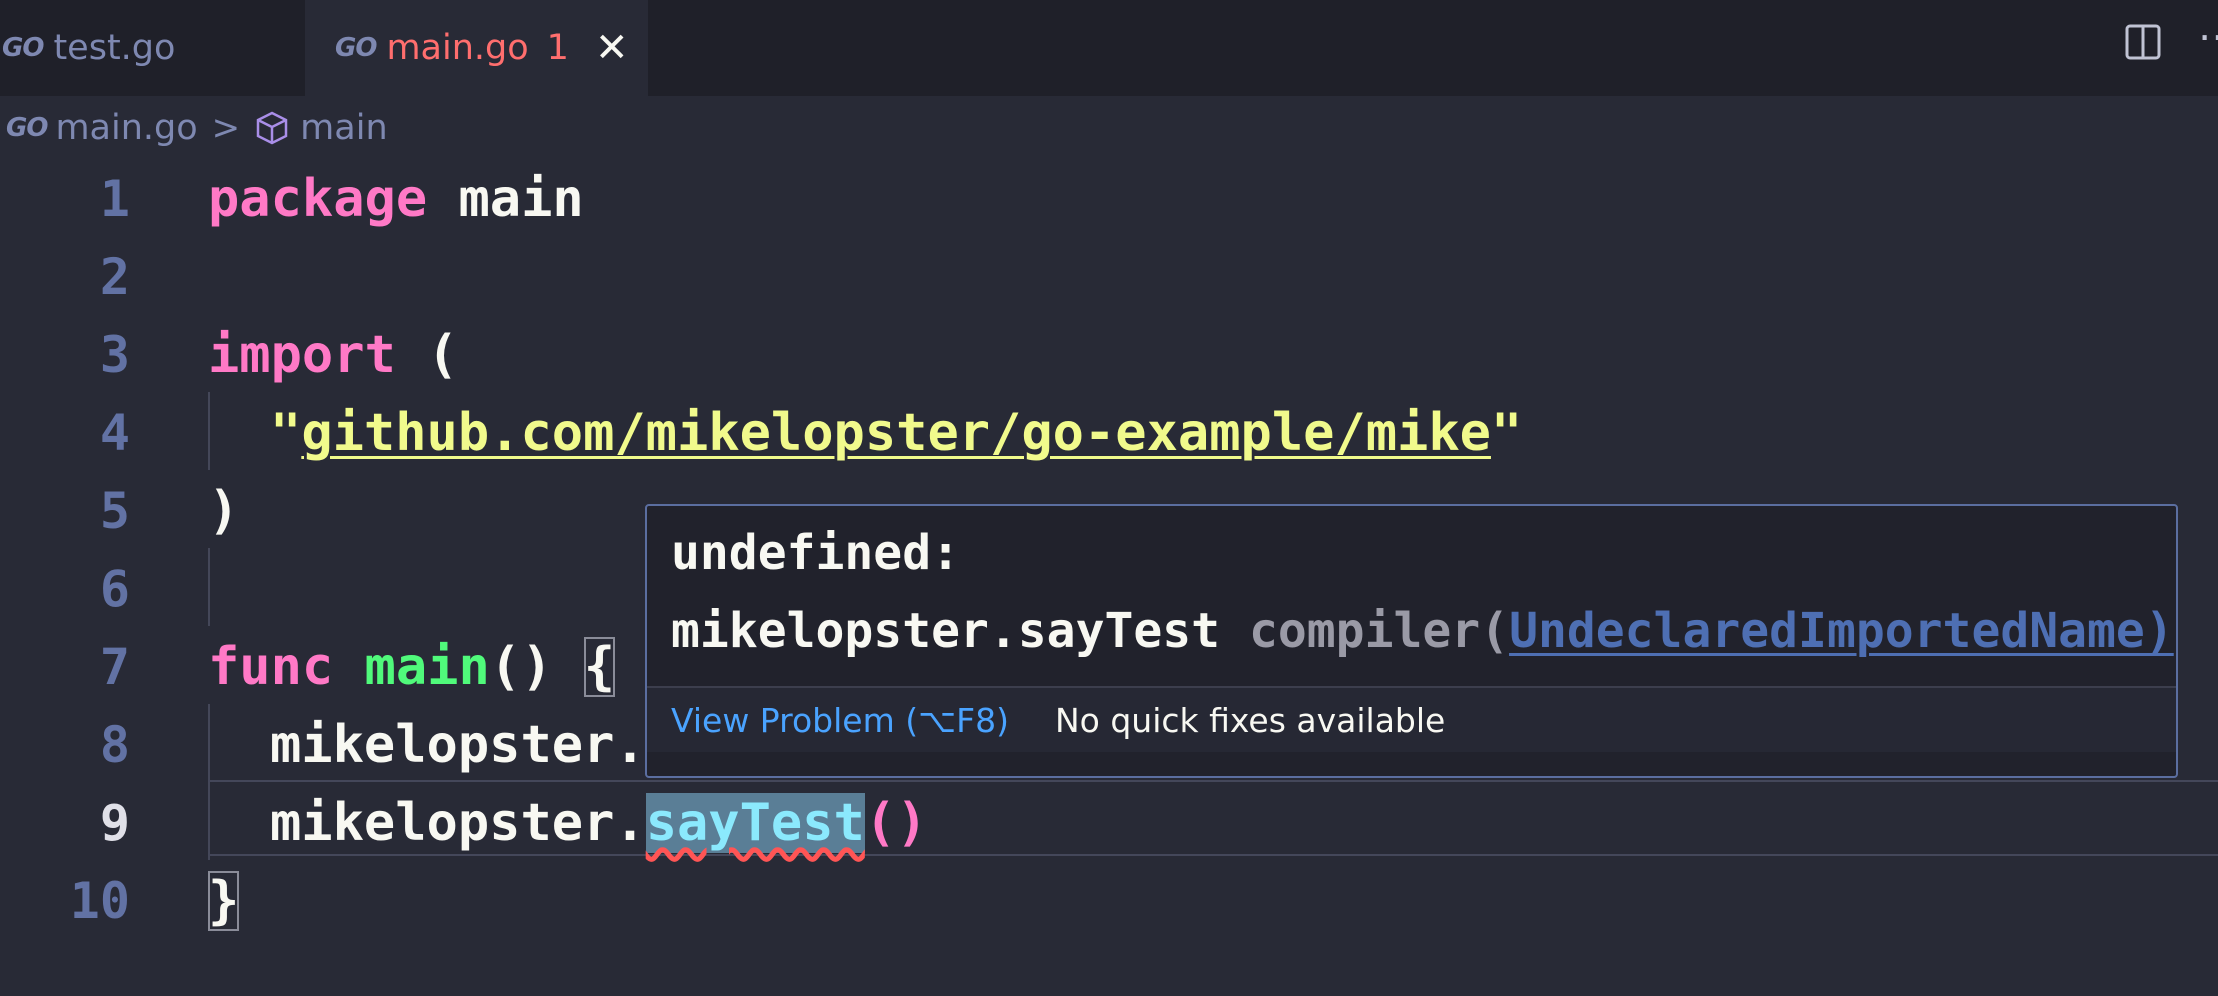 Image resolution: width=2218 pixels, height=996 pixels. What do you see at coordinates (815, 553) in the screenshot?
I see `hover-message-title: undefined:` at bounding box center [815, 553].